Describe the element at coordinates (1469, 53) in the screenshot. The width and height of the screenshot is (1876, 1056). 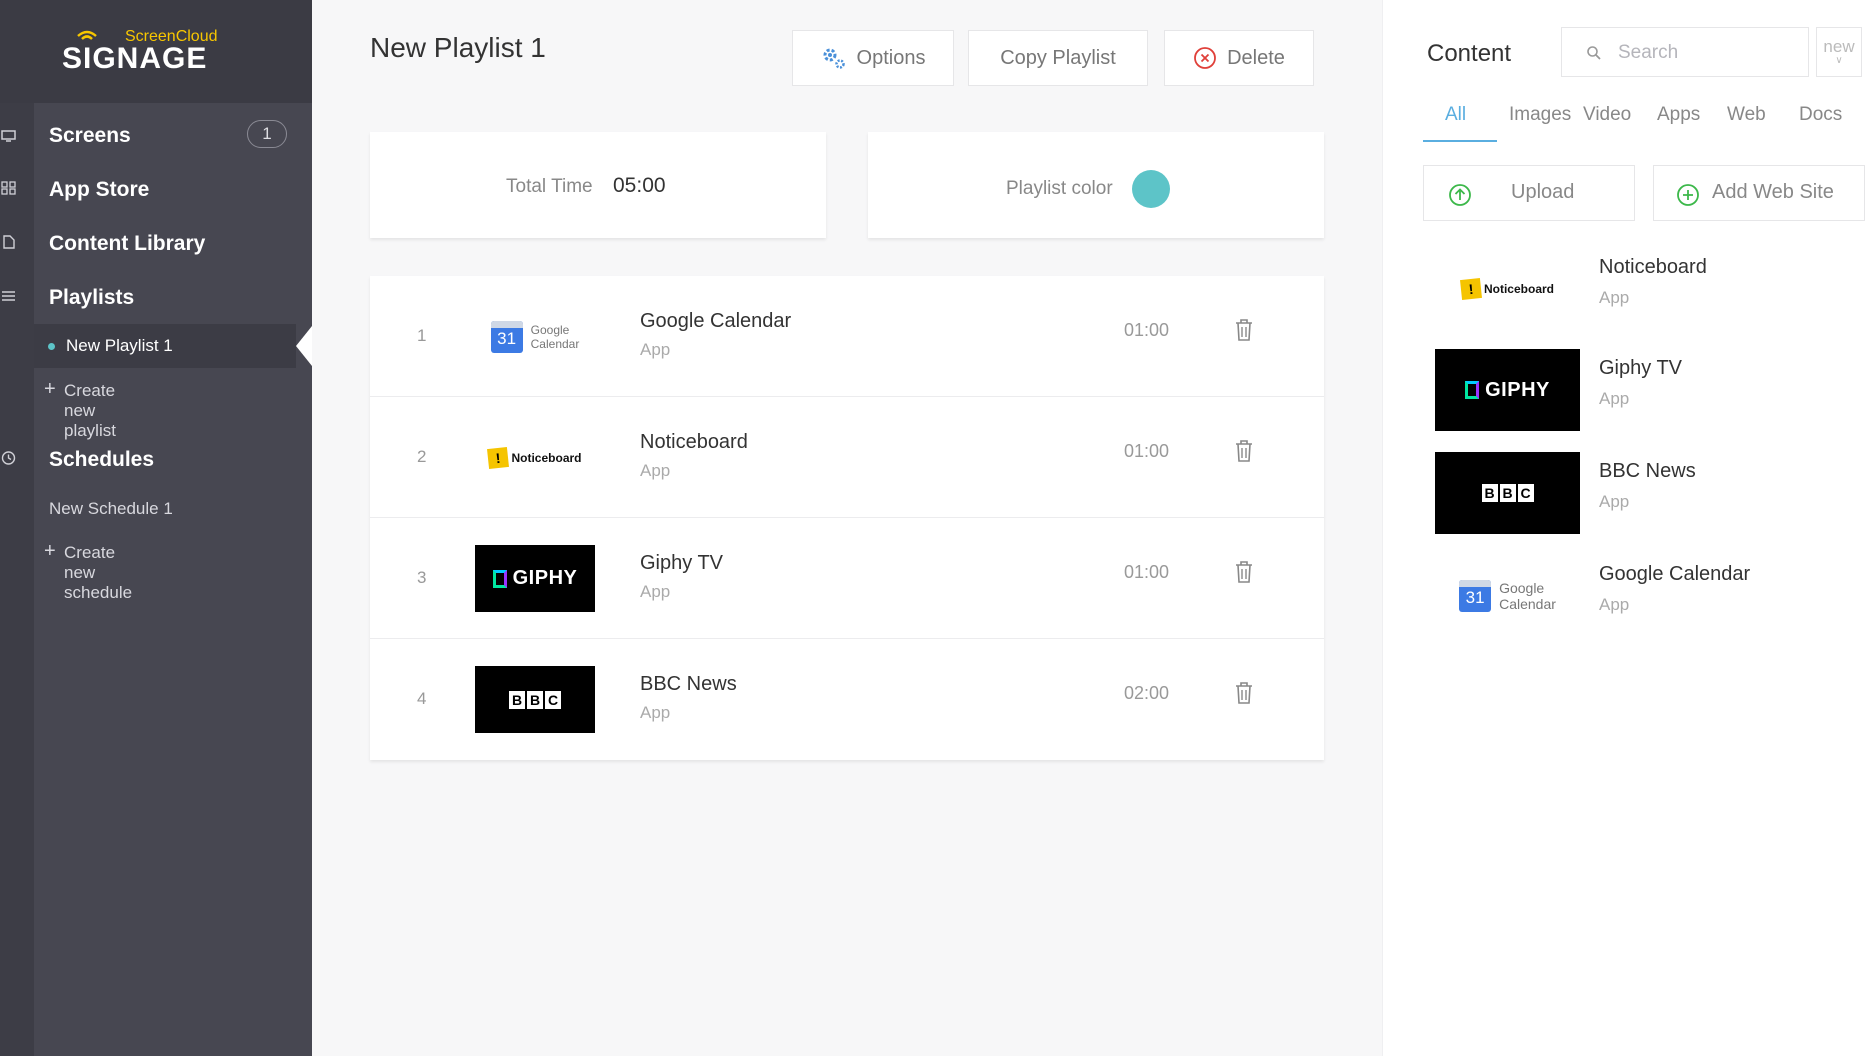
I see `content-panel-title: Content` at that location.